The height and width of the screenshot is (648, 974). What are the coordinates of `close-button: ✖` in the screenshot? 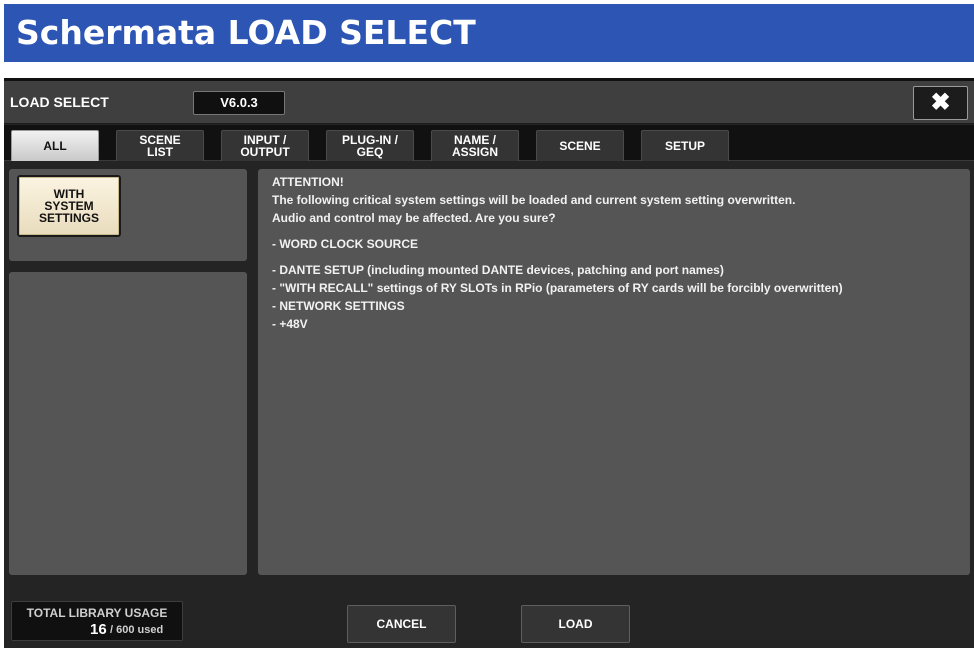 It's located at (940, 103).